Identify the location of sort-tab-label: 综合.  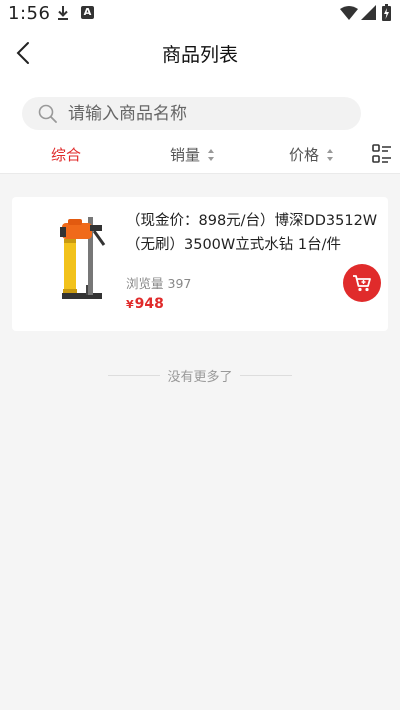
(66, 155).